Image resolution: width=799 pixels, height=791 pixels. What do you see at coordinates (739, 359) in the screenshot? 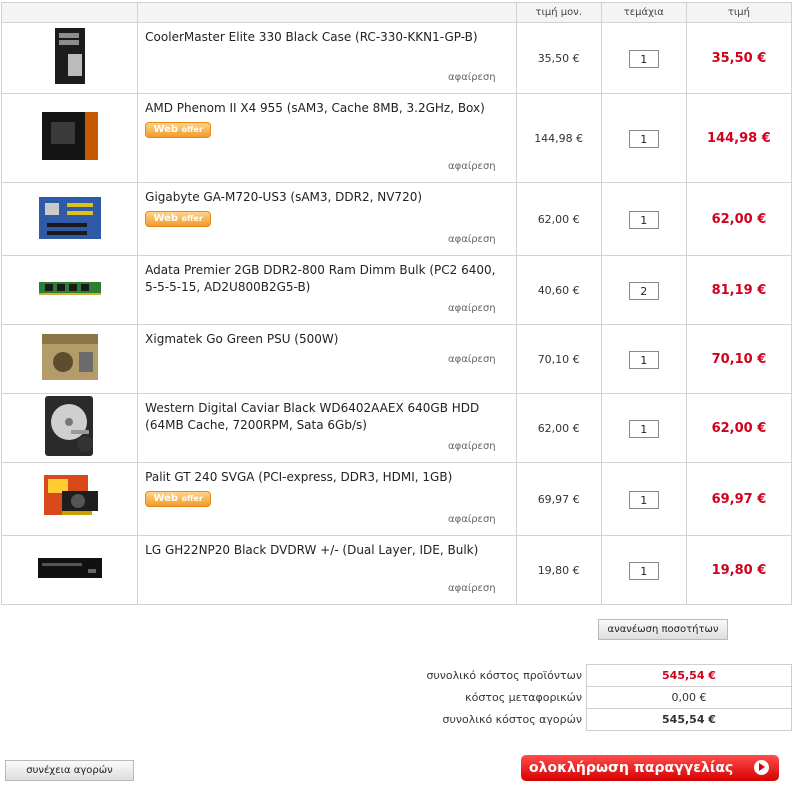
I see `line-total: 70,10 €` at bounding box center [739, 359].